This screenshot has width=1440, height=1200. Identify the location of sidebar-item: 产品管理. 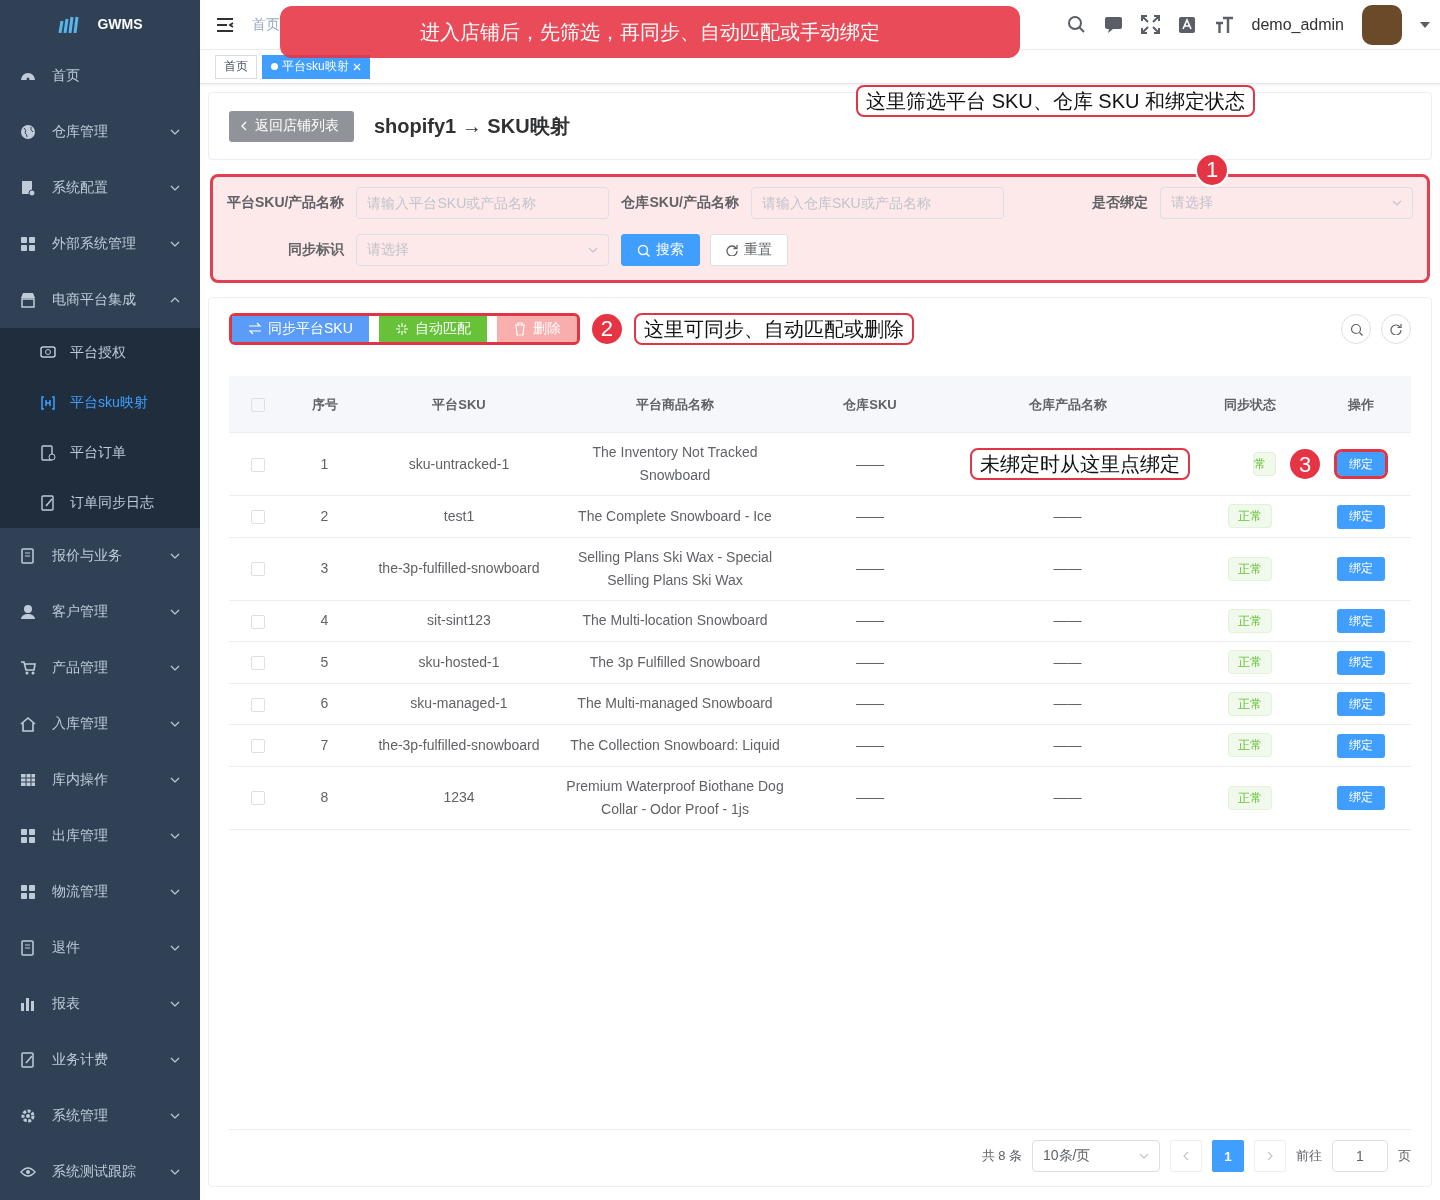
(100, 668).